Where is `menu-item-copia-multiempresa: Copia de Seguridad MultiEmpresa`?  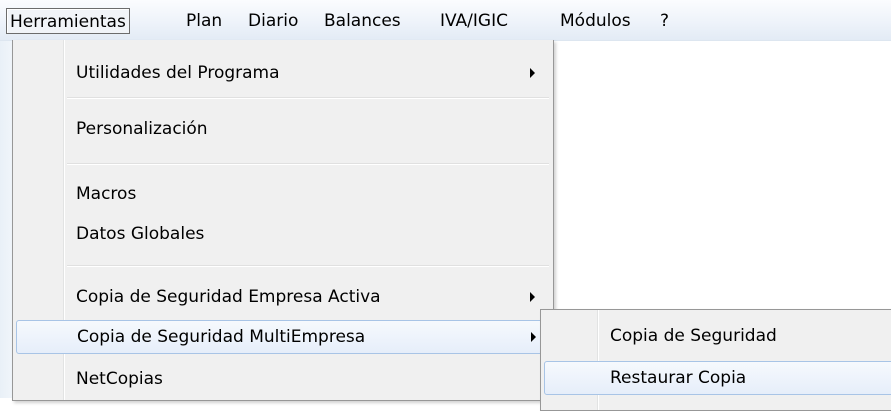 menu-item-copia-multiempresa: Copia de Seguridad MultiEmpresa is located at coordinates (282, 337).